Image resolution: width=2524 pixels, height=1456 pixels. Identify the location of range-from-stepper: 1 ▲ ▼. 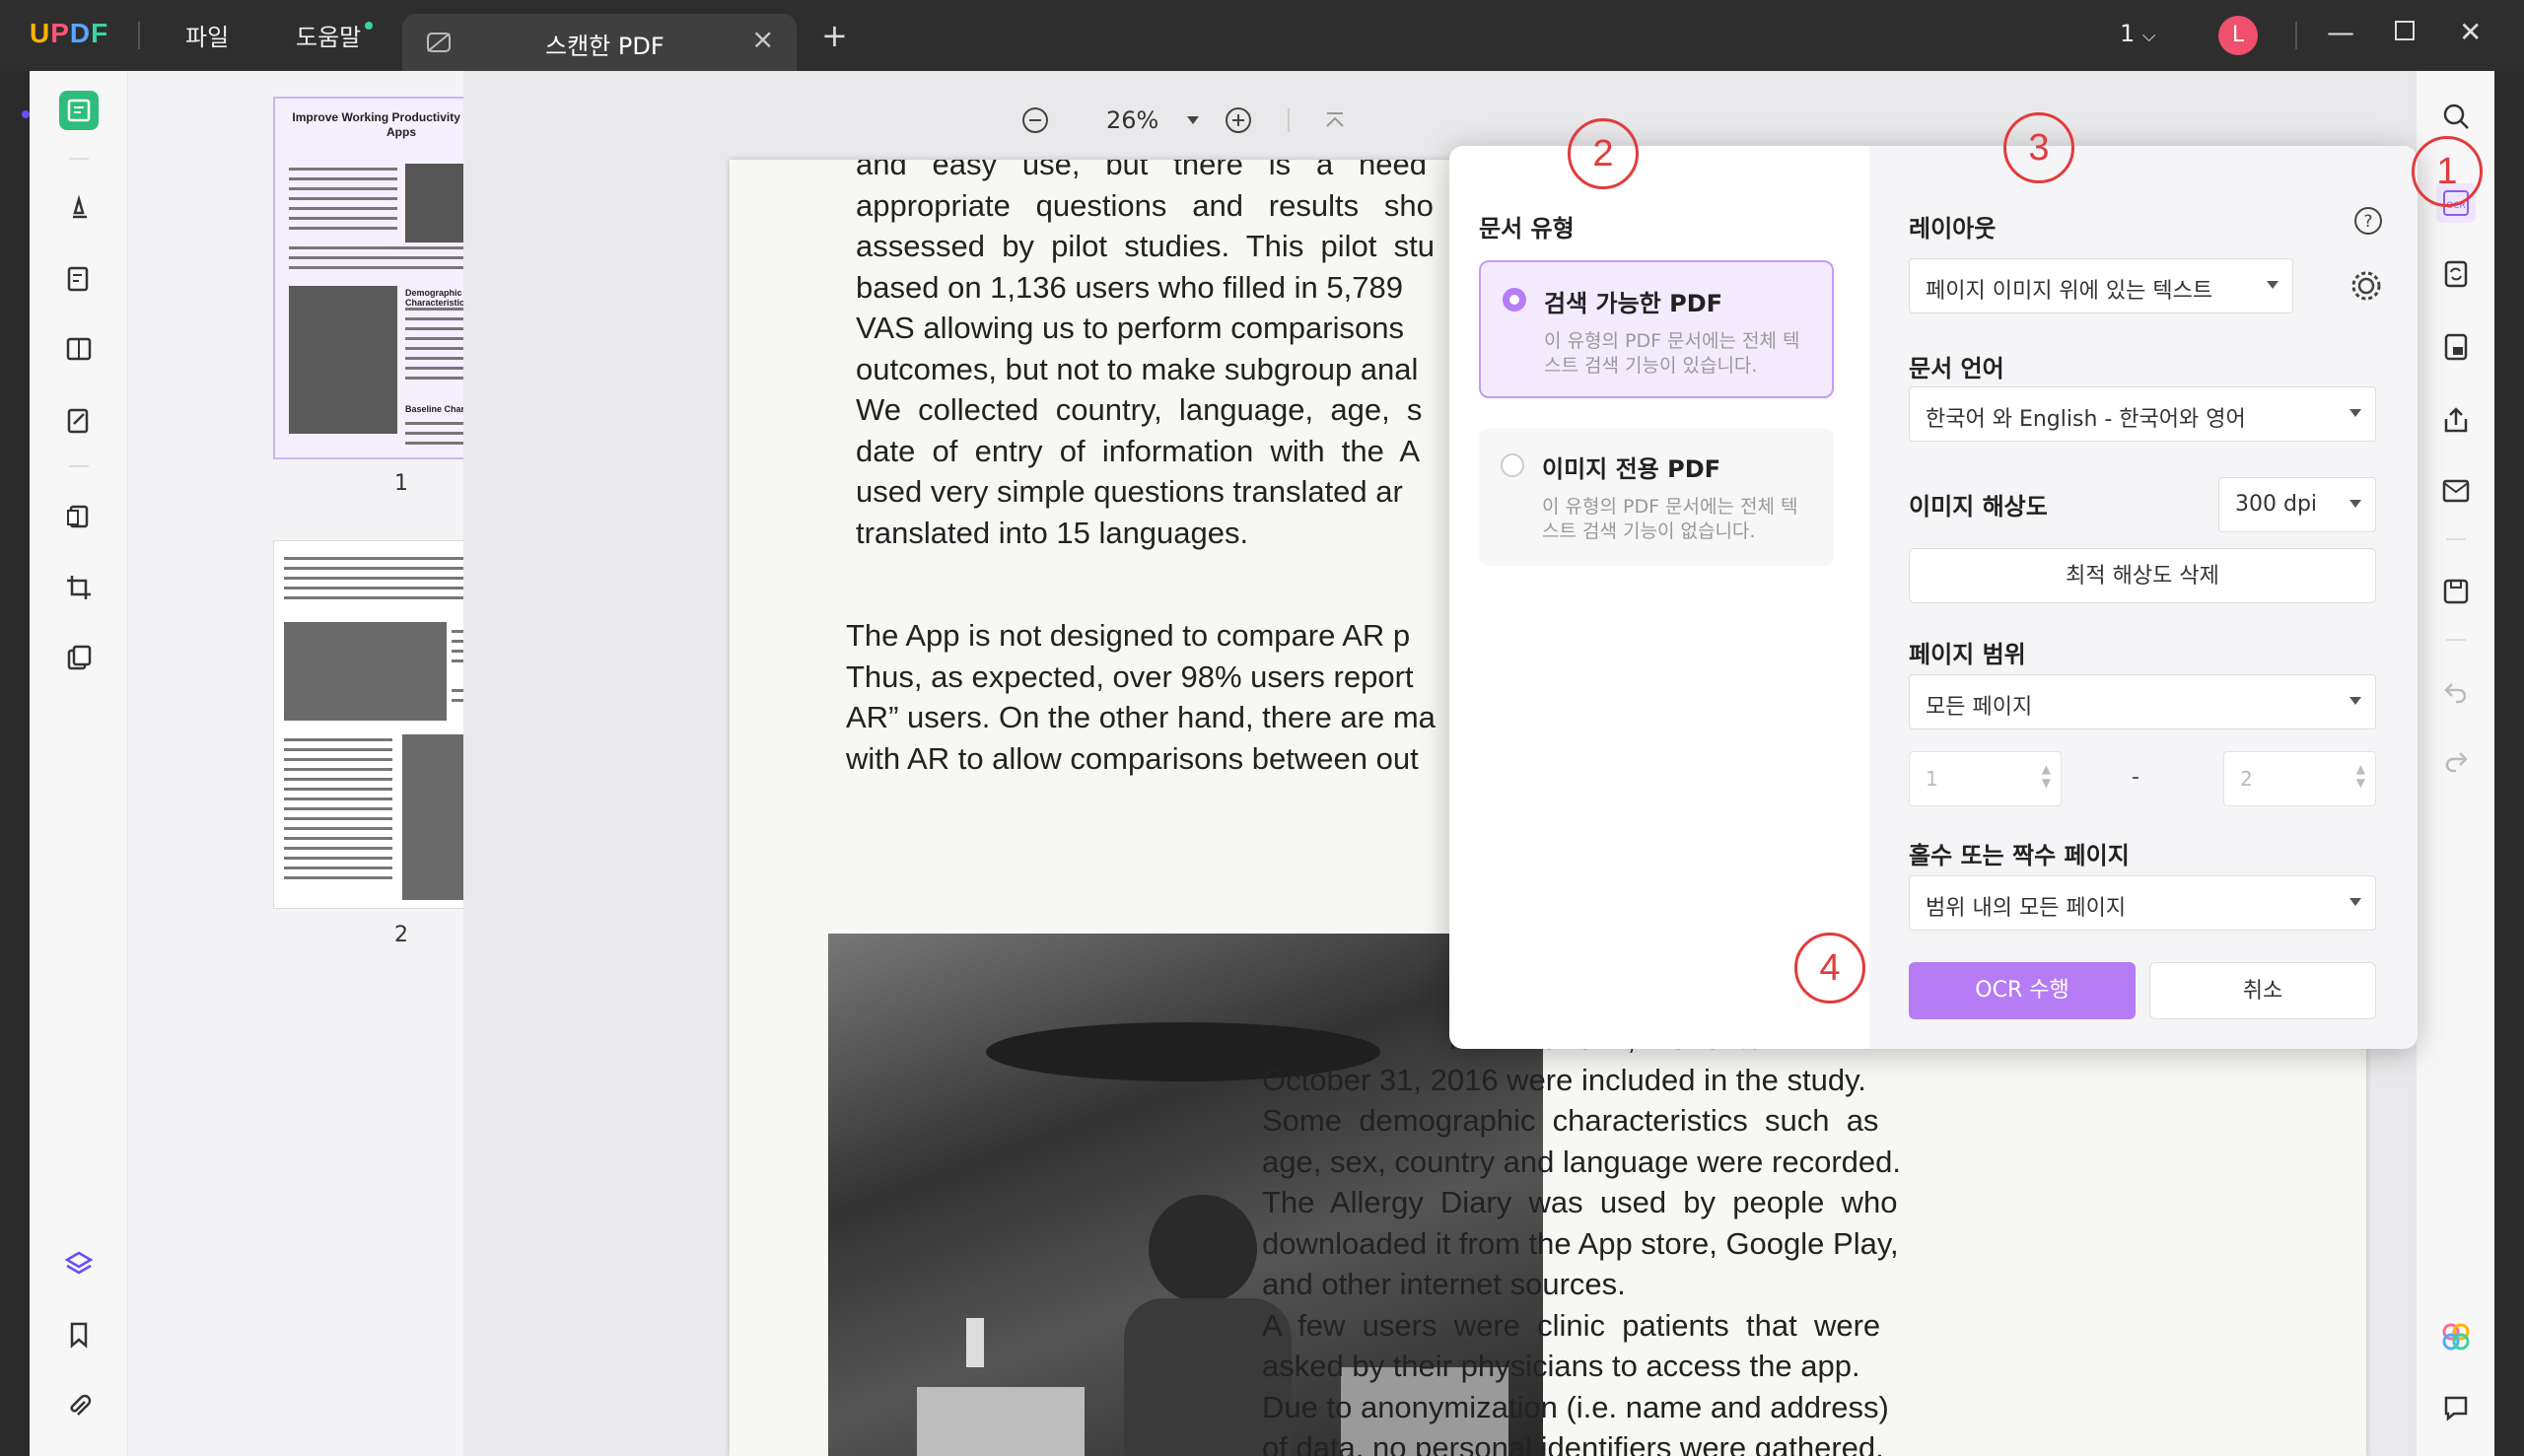
(1985, 778).